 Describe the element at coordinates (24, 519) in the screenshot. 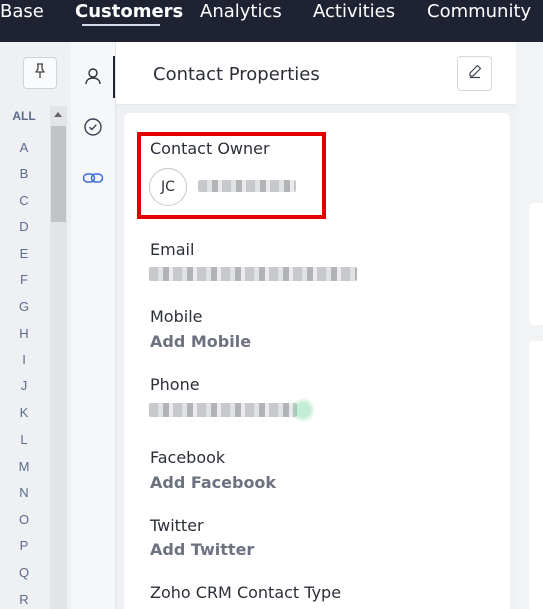

I see `alpha-letter: O` at that location.